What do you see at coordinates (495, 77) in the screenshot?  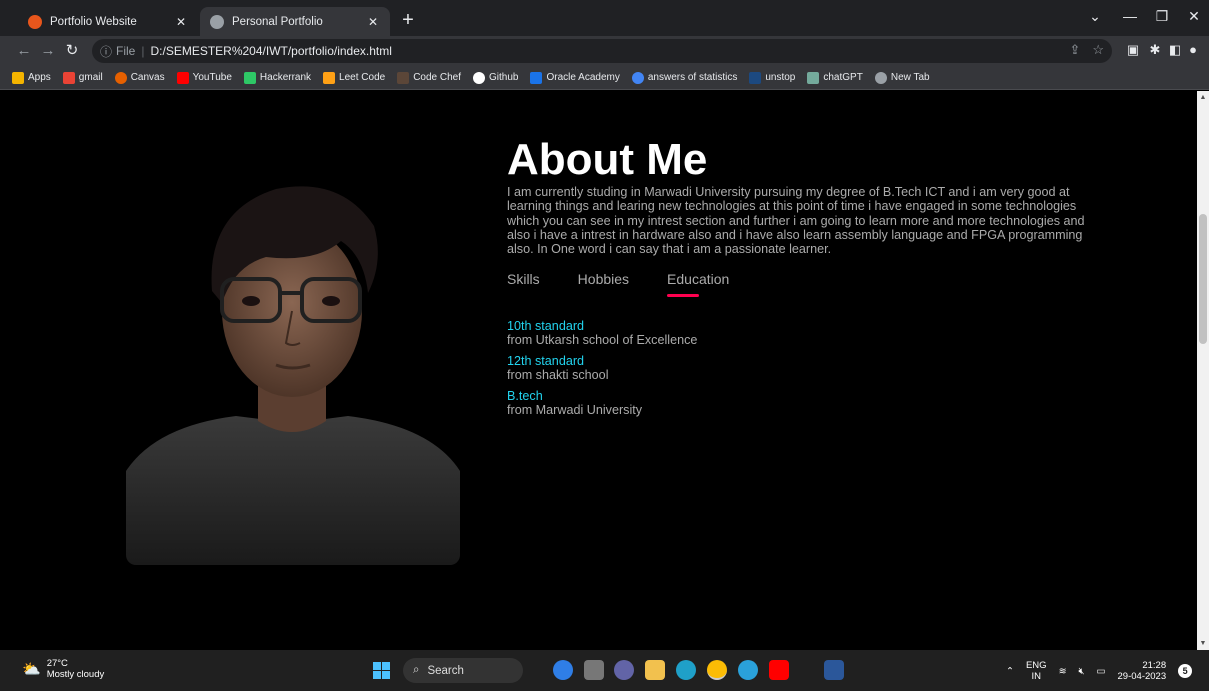 I see `bookmark-github: Github` at bounding box center [495, 77].